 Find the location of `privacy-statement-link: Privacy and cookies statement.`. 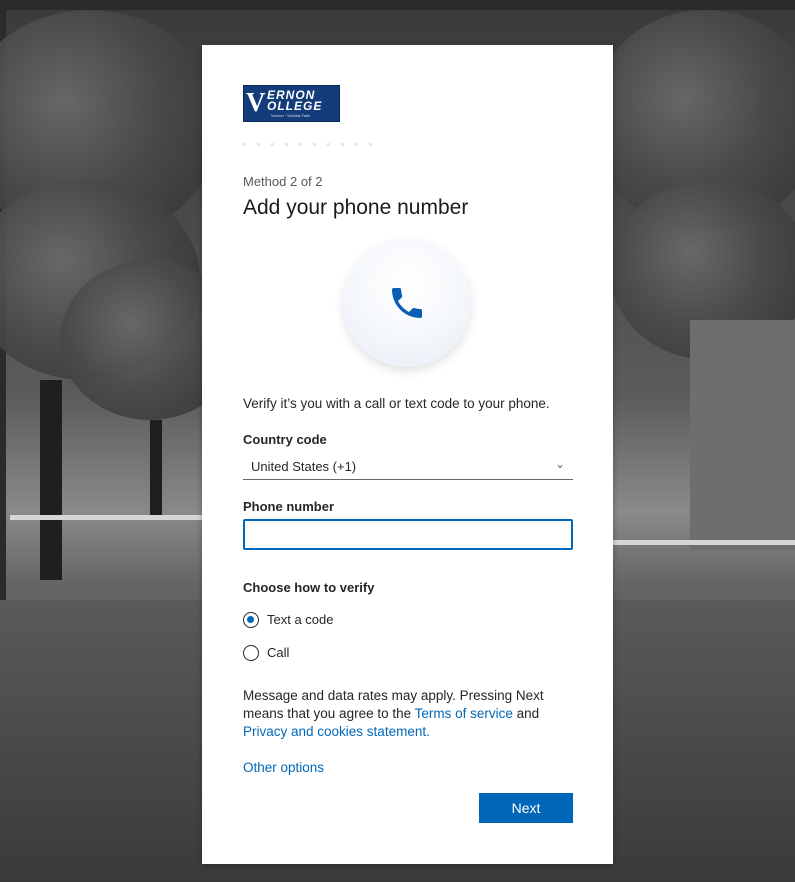

privacy-statement-link: Privacy and cookies statement. is located at coordinates (336, 731).